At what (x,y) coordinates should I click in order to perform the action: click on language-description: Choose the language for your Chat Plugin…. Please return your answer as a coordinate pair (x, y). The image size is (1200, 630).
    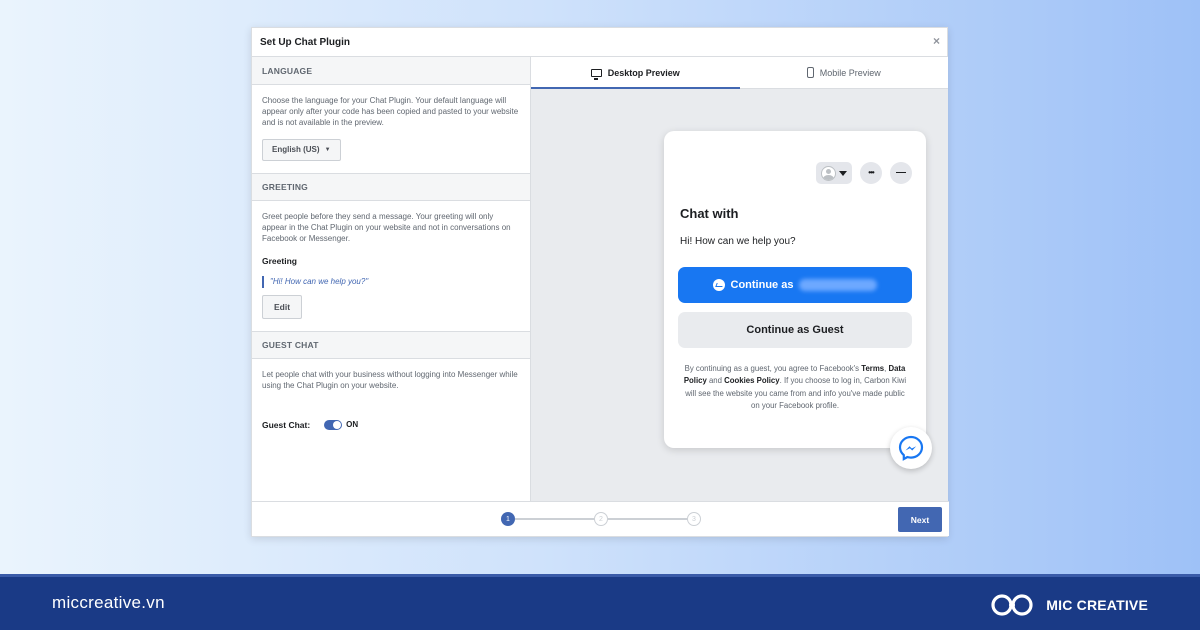
    Looking at the image, I should click on (390, 112).